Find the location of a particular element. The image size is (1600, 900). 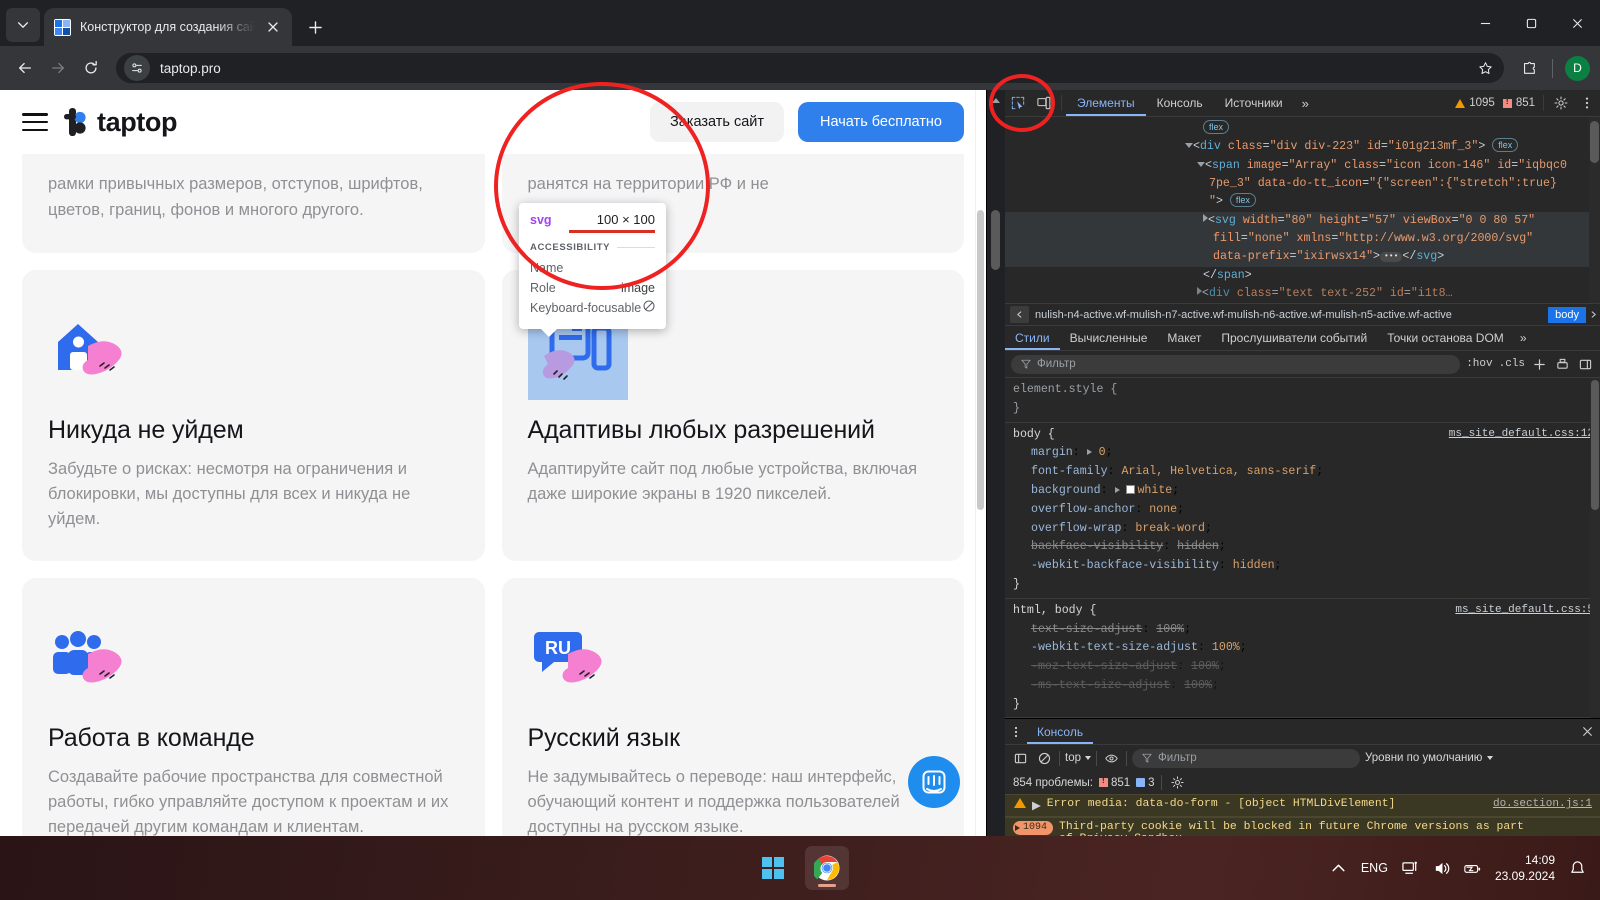

rule-source-link: ms_site_default.css:5 is located at coordinates (1524, 611).